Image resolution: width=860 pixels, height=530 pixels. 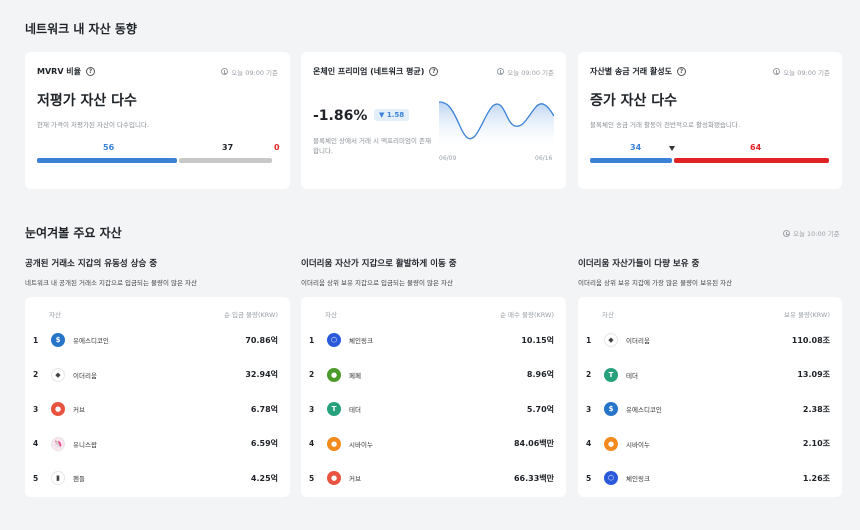 What do you see at coordinates (708, 478) in the screenshot?
I see `table-row: 5 ⬡ 체인링크 1.26조` at bounding box center [708, 478].